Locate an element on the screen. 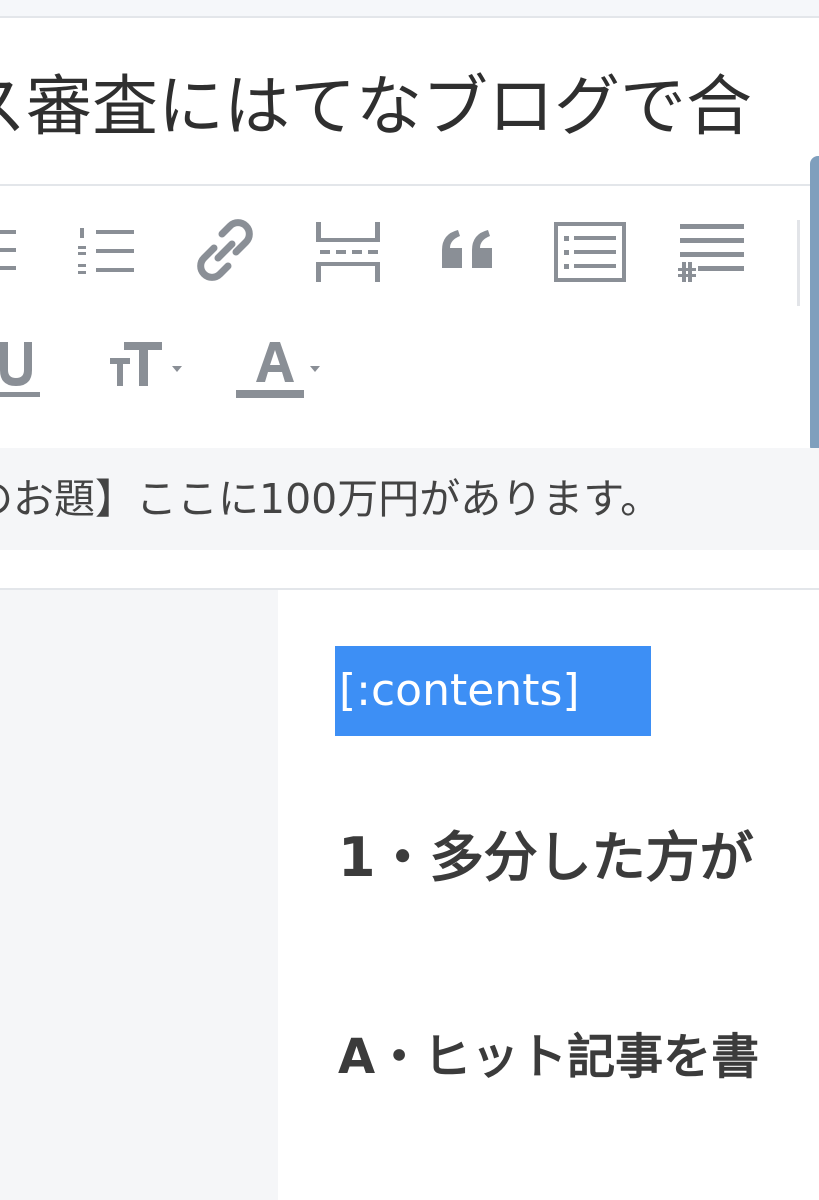  list-icon is located at coordinates (20, 251).